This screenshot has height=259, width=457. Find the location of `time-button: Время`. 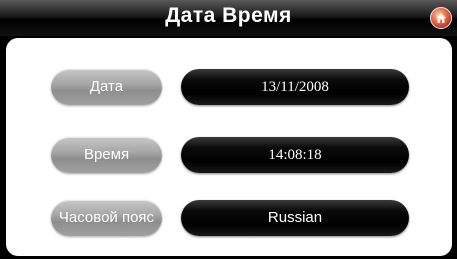

time-button: Время is located at coordinates (106, 155).